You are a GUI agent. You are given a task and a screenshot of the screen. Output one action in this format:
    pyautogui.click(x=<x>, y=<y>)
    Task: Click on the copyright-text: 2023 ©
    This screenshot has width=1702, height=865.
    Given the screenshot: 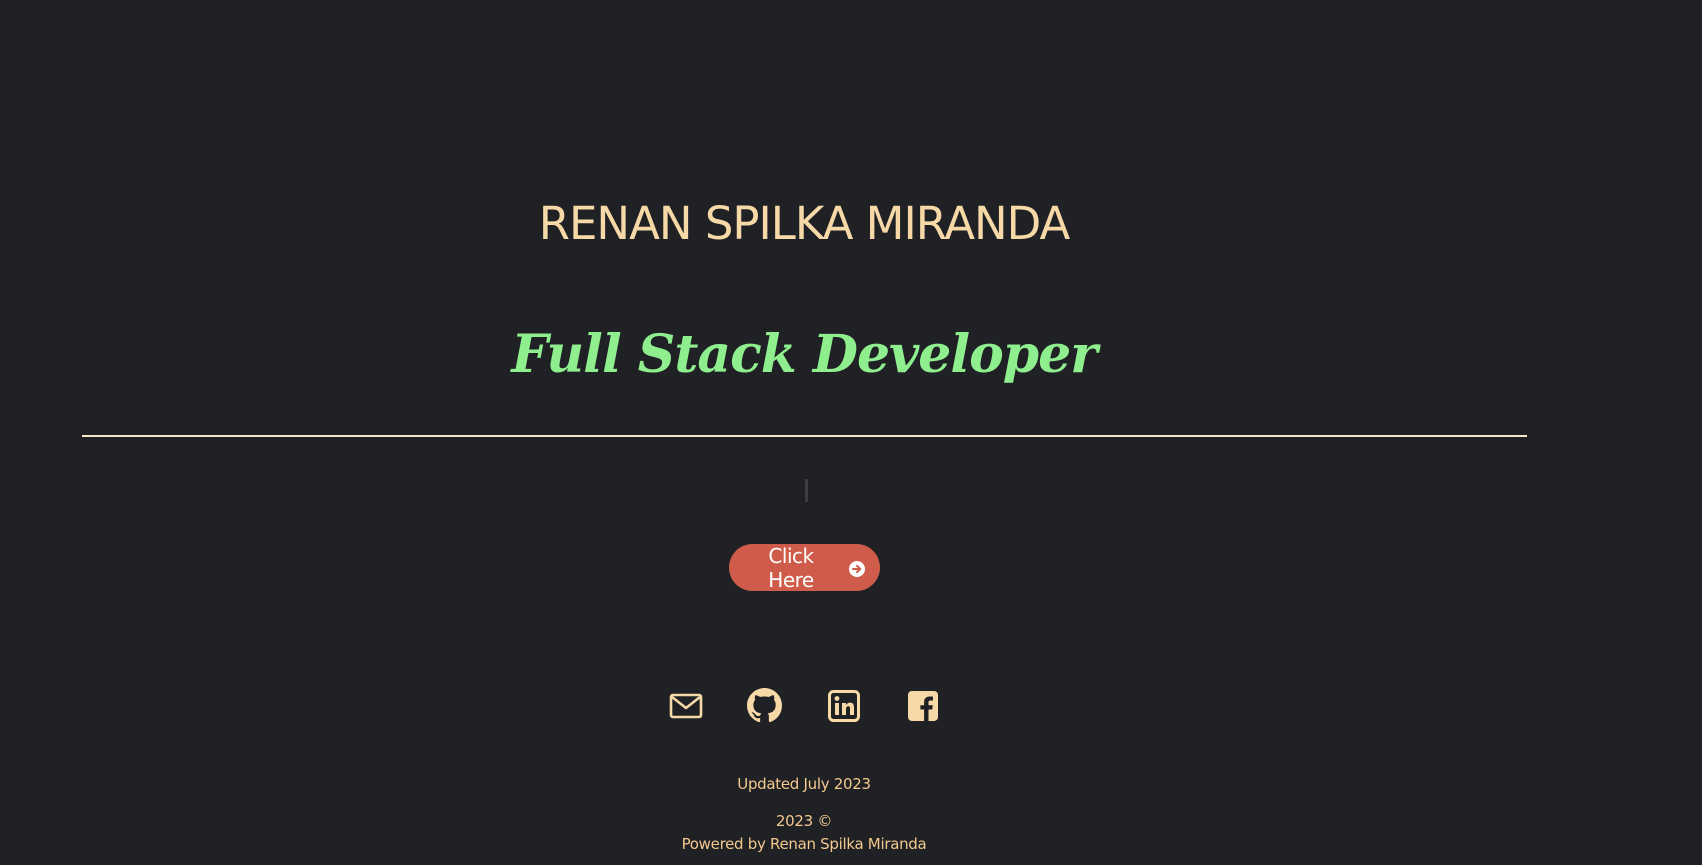 What is the action you would take?
    pyautogui.click(x=804, y=821)
    